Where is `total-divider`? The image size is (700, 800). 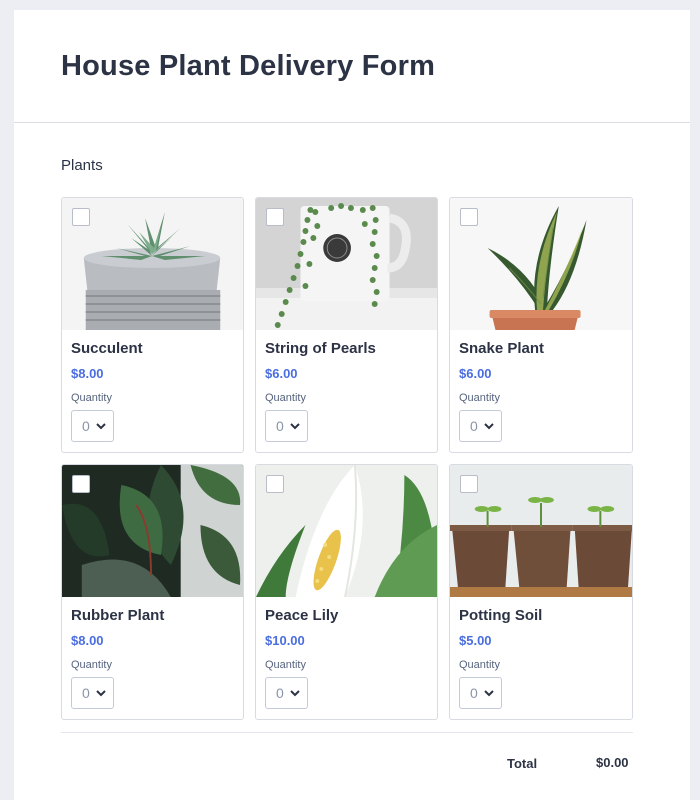
total-divider is located at coordinates (347, 732).